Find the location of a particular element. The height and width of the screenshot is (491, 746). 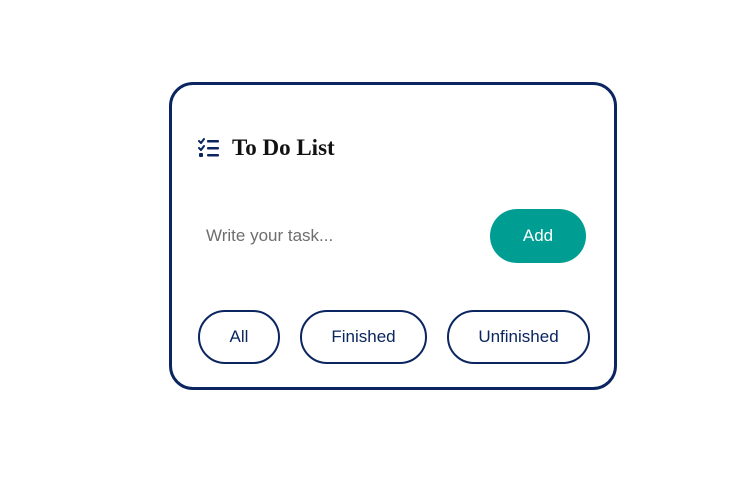

task-input is located at coordinates (343, 236).